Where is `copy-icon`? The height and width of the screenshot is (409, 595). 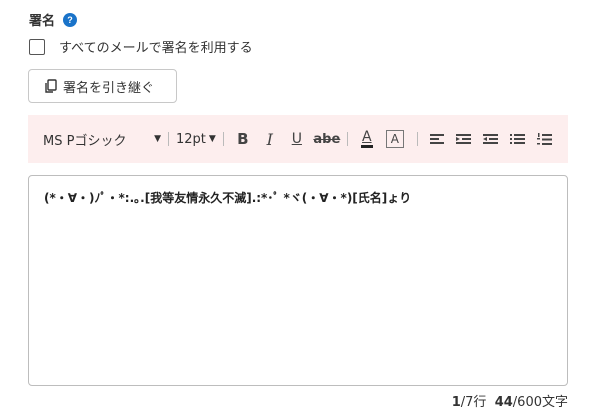
copy-icon is located at coordinates (51, 86).